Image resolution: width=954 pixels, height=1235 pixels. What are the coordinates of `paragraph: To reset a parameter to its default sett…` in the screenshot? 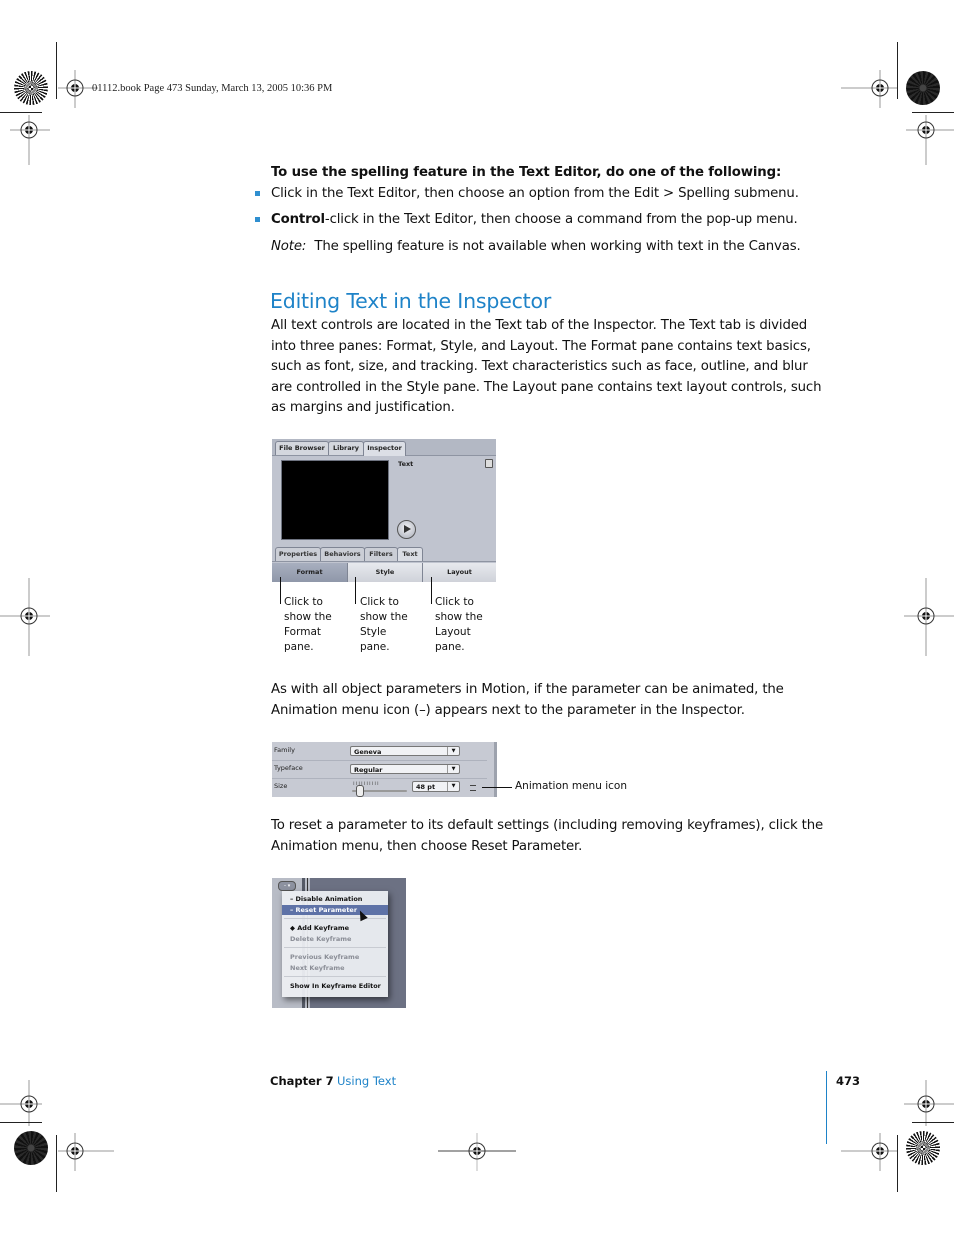 It's located at (547, 836).